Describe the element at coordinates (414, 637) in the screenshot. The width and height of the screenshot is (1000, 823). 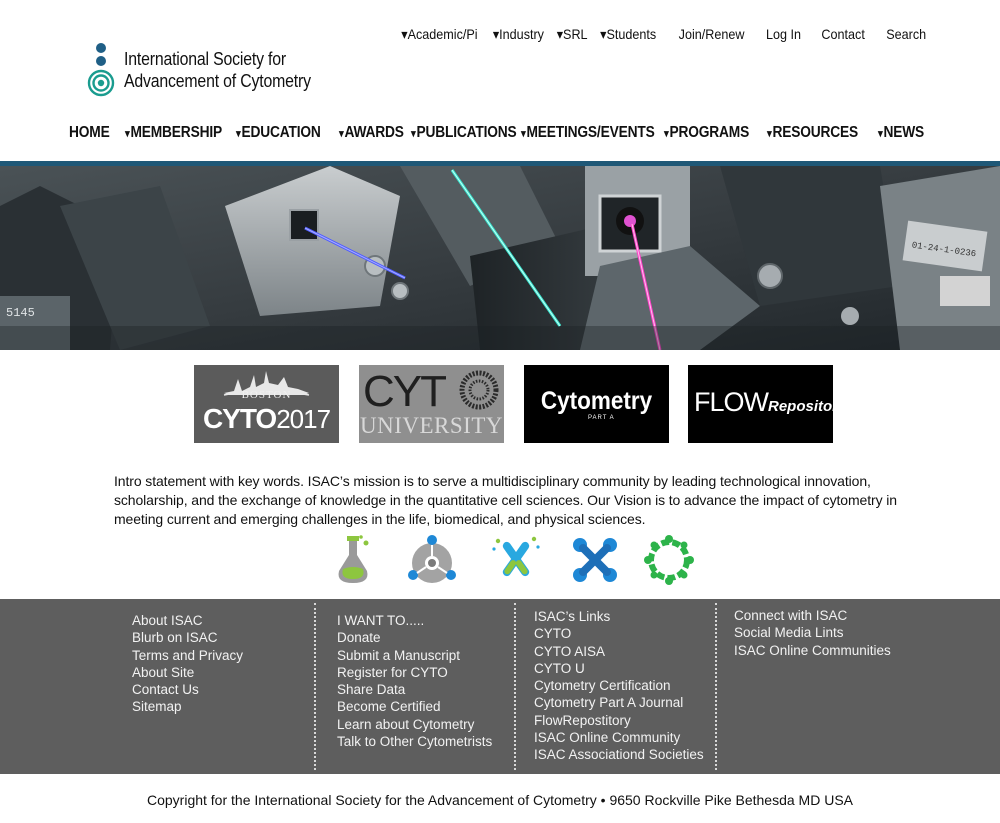
I see `footer-link-donate: Donate` at that location.